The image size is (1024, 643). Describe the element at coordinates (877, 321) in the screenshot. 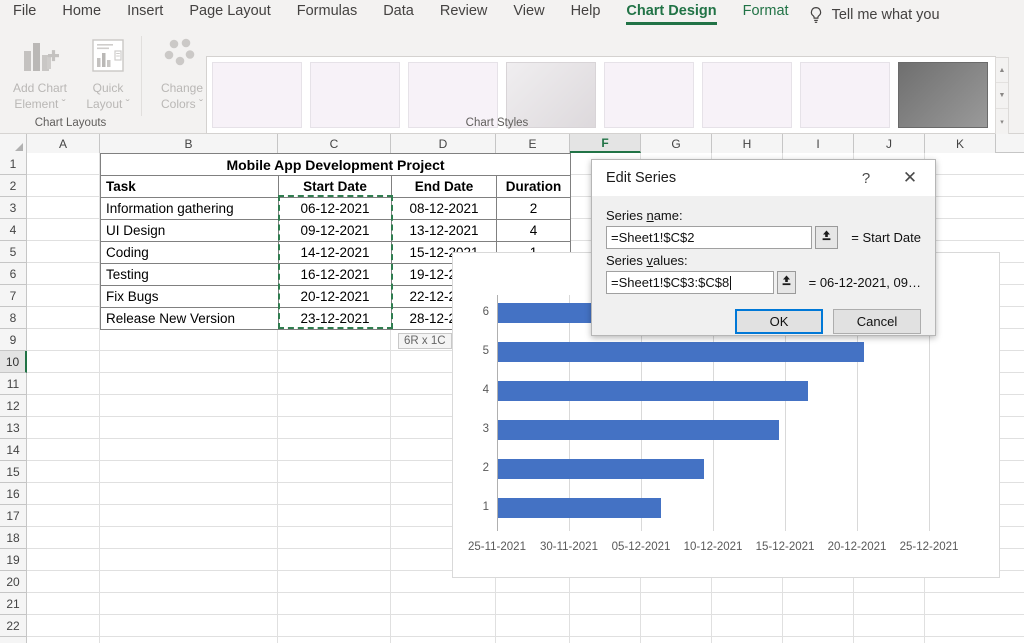

I see `cancel-button: Cancel` at that location.